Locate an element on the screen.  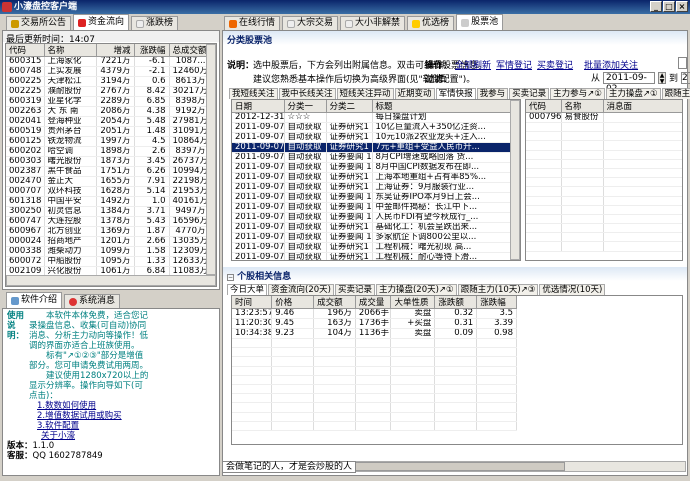
fund-flow-row: 600202 哈空调 1898万 2.6 8397万 is located at coordinates (108, 151).